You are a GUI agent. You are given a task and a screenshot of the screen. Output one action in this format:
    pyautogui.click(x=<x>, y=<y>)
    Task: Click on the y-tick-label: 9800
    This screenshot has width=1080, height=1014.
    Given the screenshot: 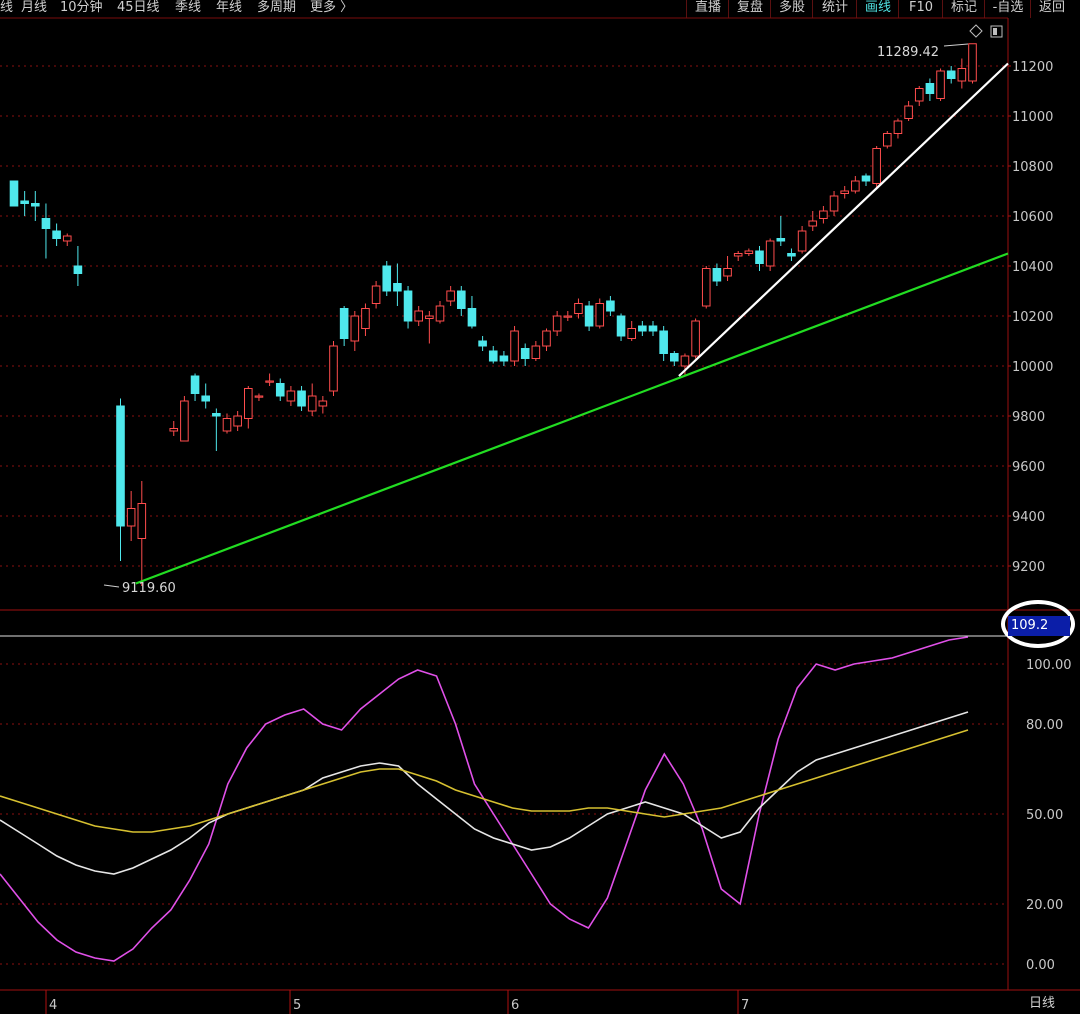 What is the action you would take?
    pyautogui.click(x=1028, y=417)
    